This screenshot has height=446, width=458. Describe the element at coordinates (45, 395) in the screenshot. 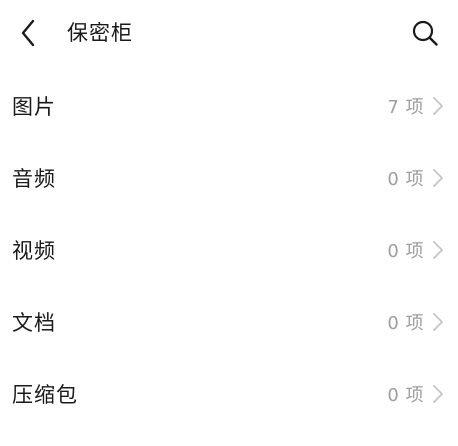

I see `list-item-label: 压缩包` at that location.